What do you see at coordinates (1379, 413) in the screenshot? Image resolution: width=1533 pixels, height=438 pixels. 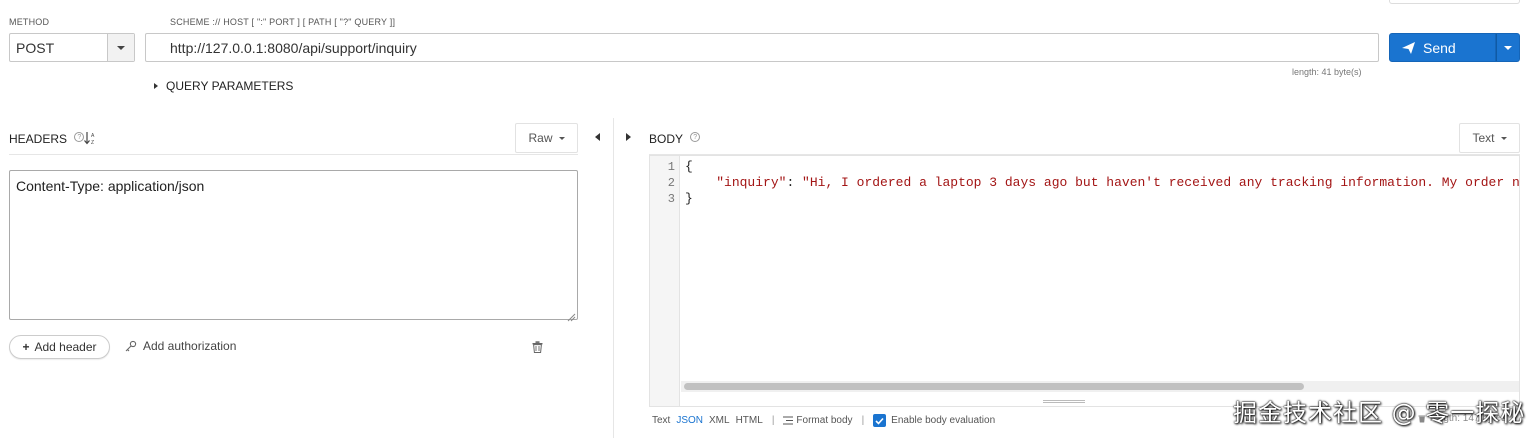 I see `watermark: 掘金技术社区 @ 零一探秘` at bounding box center [1379, 413].